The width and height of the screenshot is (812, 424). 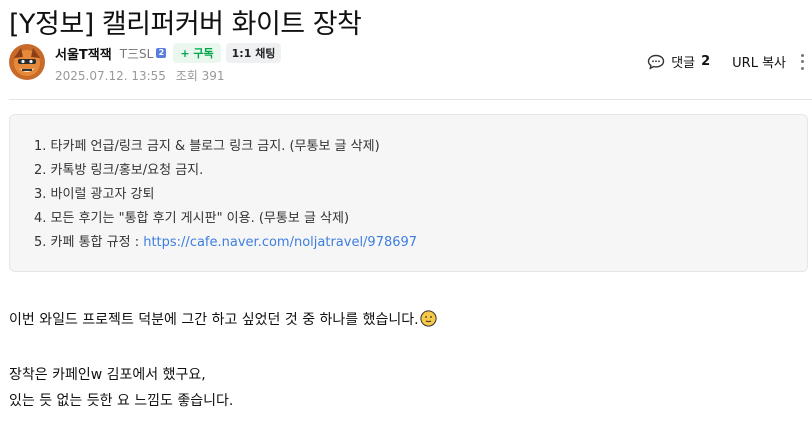 What do you see at coordinates (89, 242) in the screenshot?
I see `rules-label: 5. 카페 통합 규정 :` at bounding box center [89, 242].